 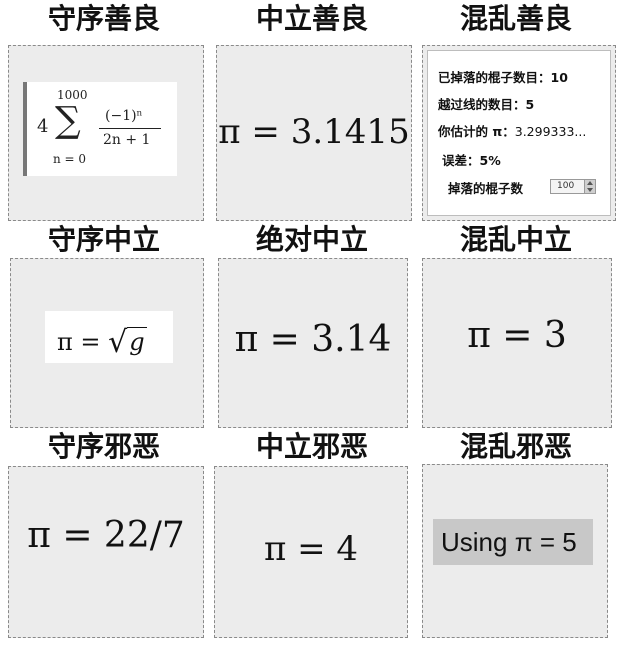 What do you see at coordinates (486, 188) in the screenshot?
I see `drop-count-label: 掉落的棍子数` at bounding box center [486, 188].